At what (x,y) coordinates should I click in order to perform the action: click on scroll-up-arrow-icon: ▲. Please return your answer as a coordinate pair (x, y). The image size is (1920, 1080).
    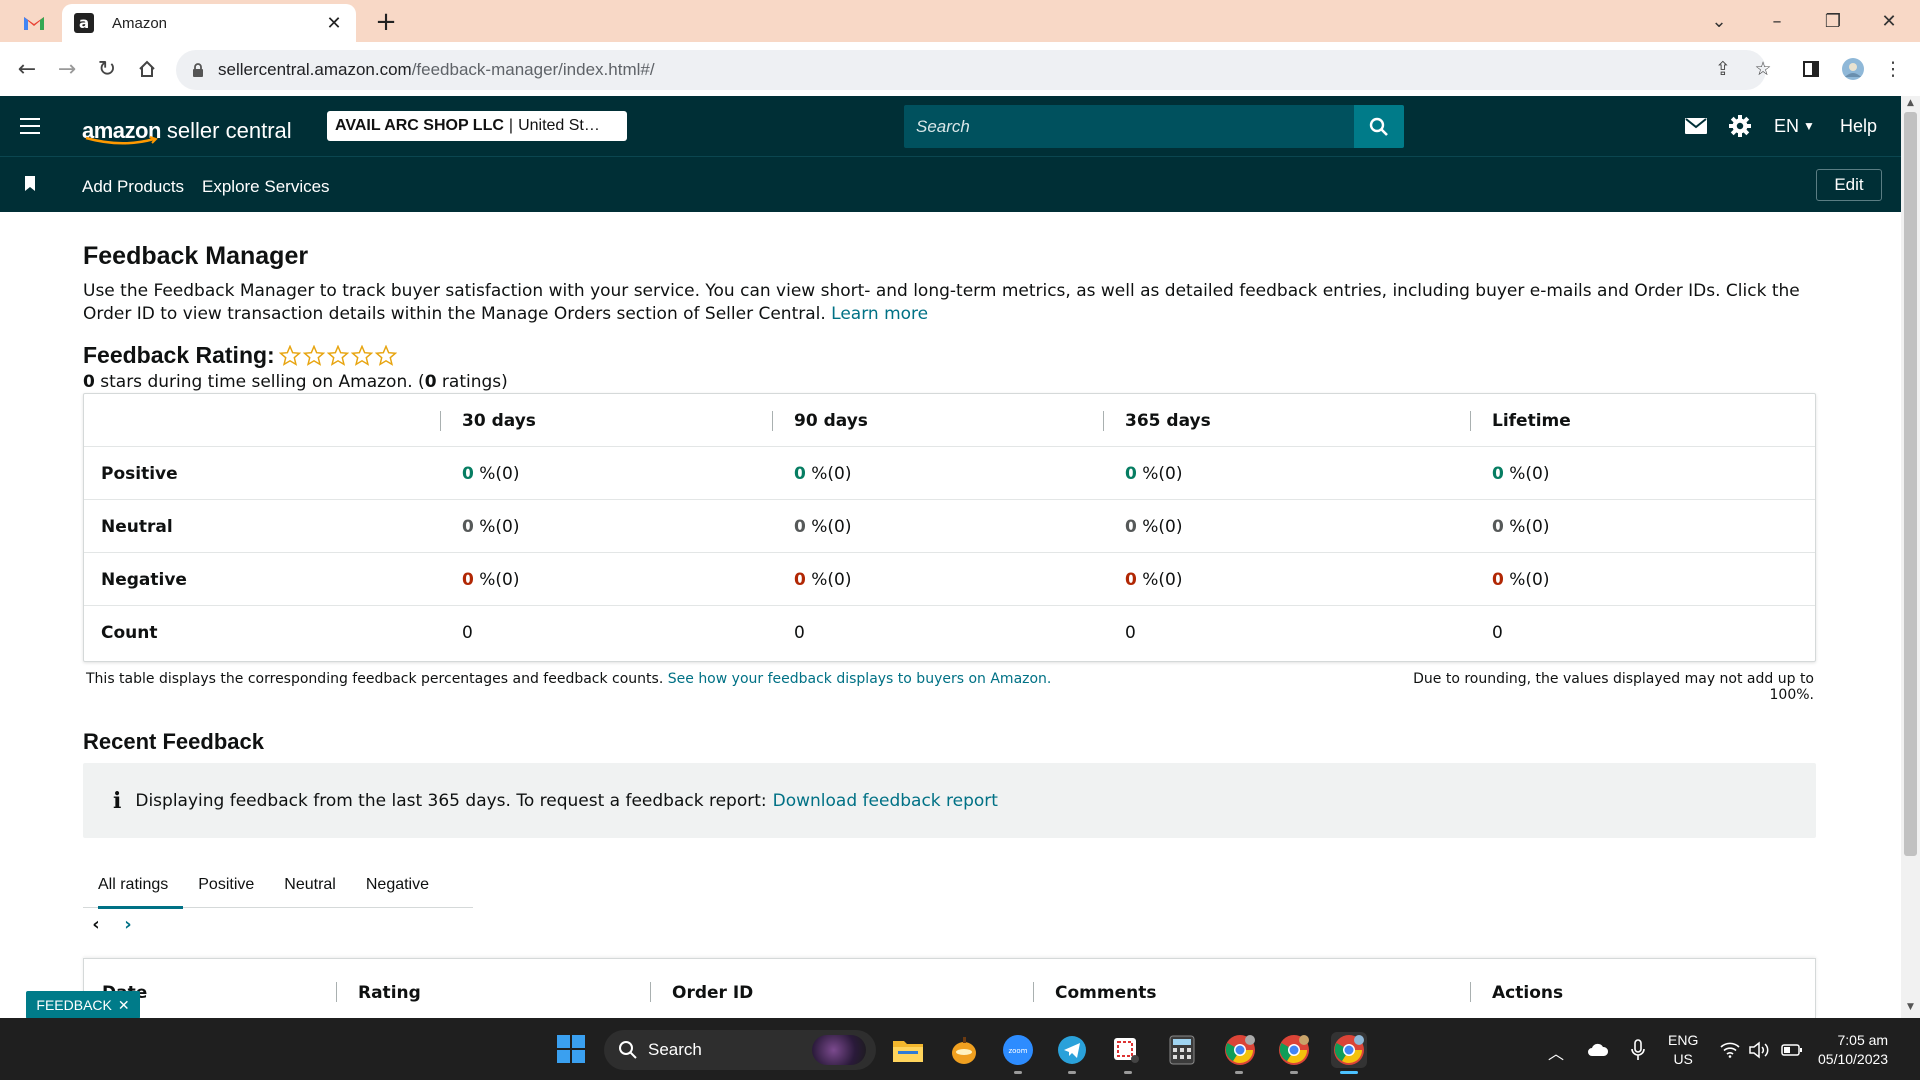
    Looking at the image, I should click on (1910, 104).